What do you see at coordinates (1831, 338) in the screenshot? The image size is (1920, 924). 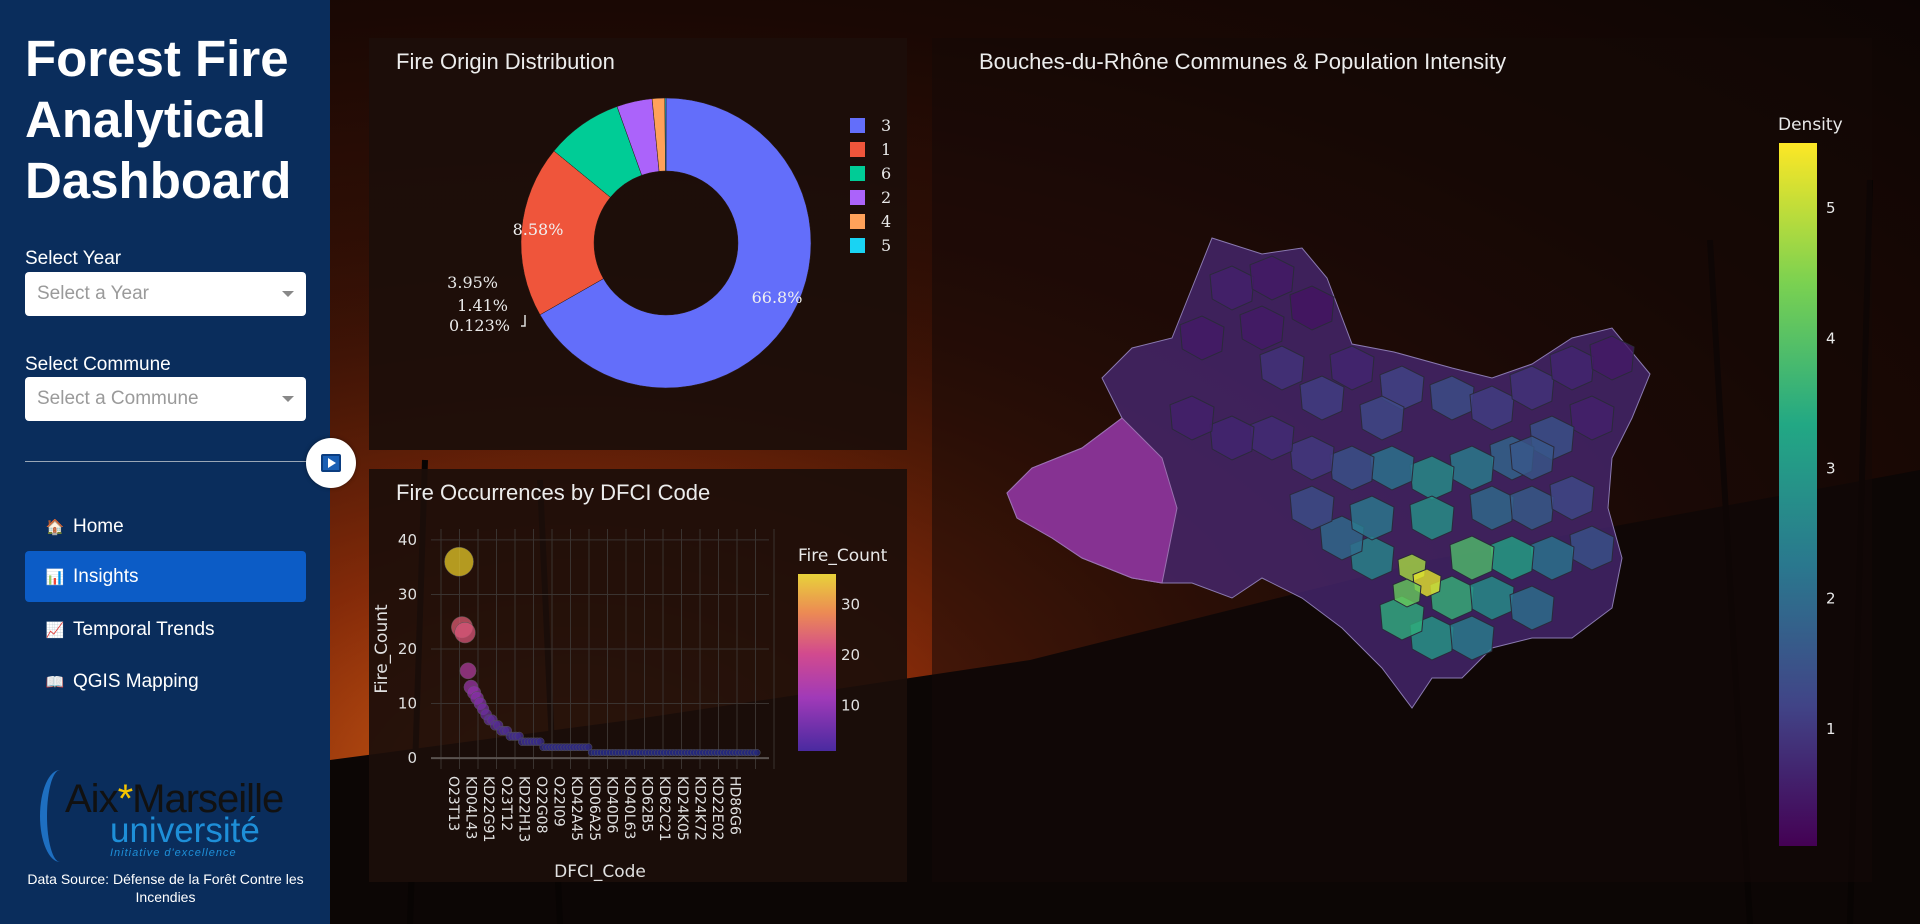 I see `density-colorbar-tick: 4` at bounding box center [1831, 338].